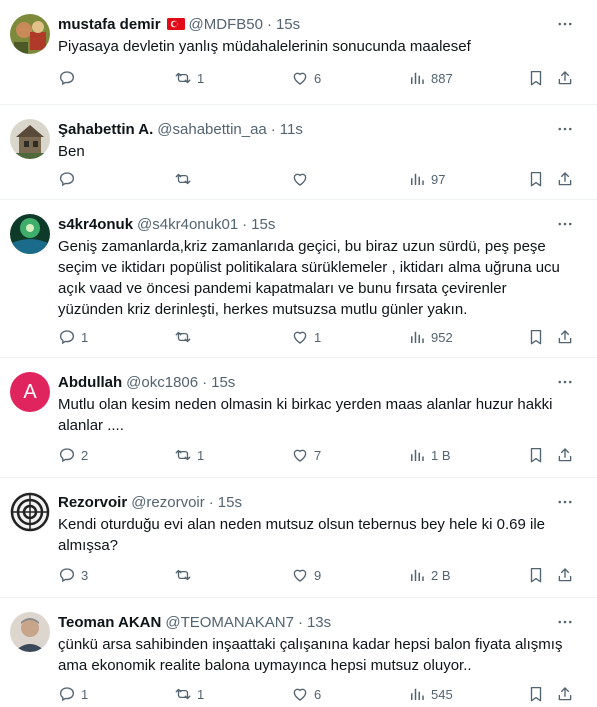  Describe the element at coordinates (319, 622) in the screenshot. I see `timestamp: 13s` at that location.